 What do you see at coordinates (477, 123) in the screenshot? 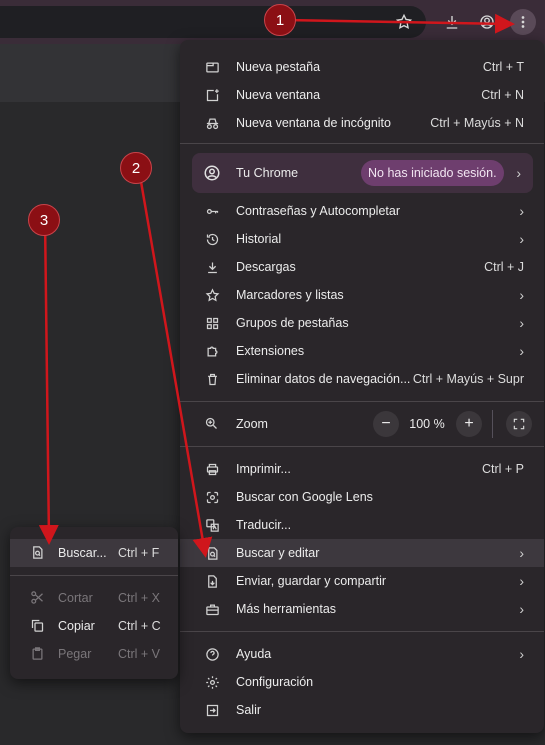
I see `menu-item-shortcut: Ctrl + Mayús + N` at bounding box center [477, 123].